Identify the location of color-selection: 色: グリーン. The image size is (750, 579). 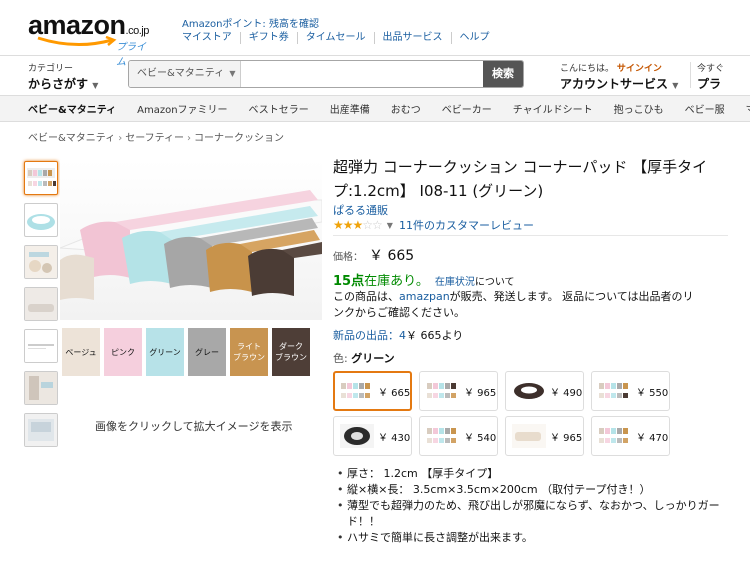
(364, 358).